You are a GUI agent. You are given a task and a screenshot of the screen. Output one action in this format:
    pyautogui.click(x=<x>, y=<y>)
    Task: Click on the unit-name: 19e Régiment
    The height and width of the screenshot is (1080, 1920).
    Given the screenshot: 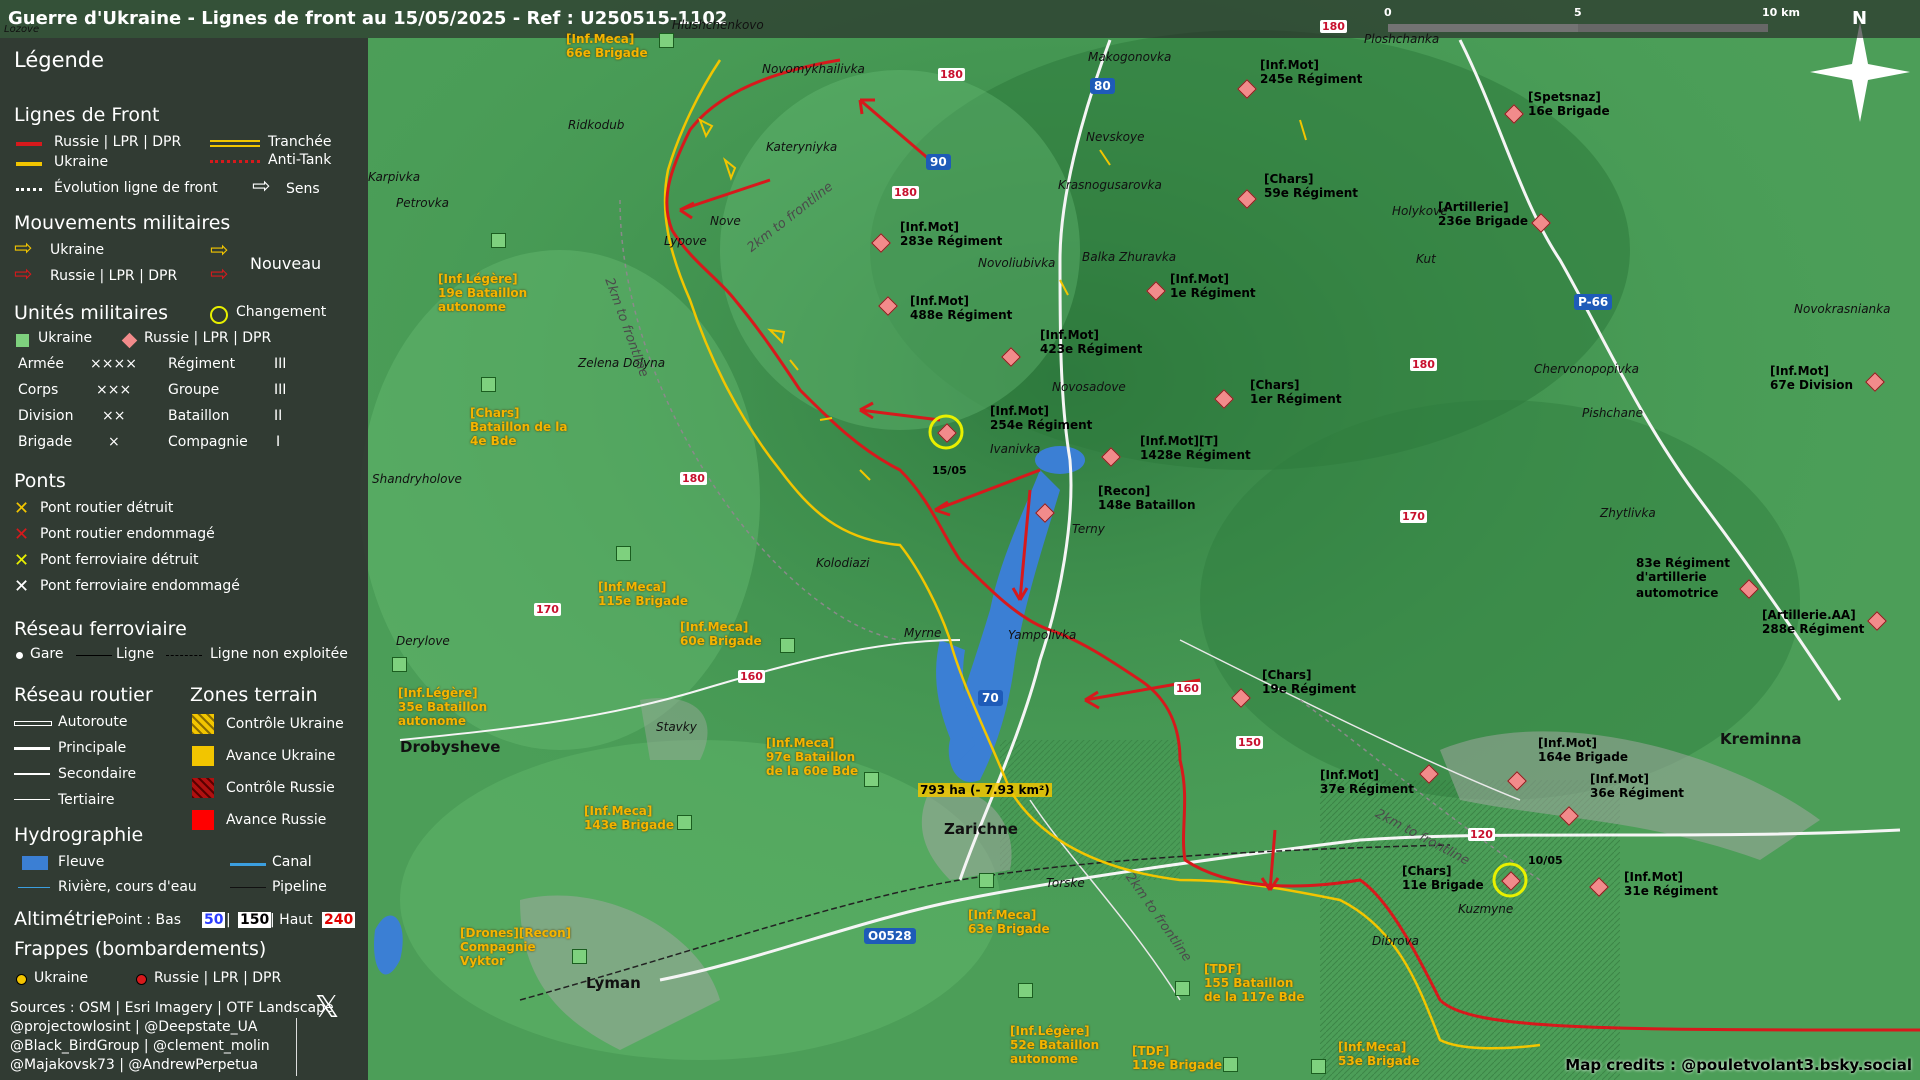 What is the action you would take?
    pyautogui.click(x=1309, y=689)
    